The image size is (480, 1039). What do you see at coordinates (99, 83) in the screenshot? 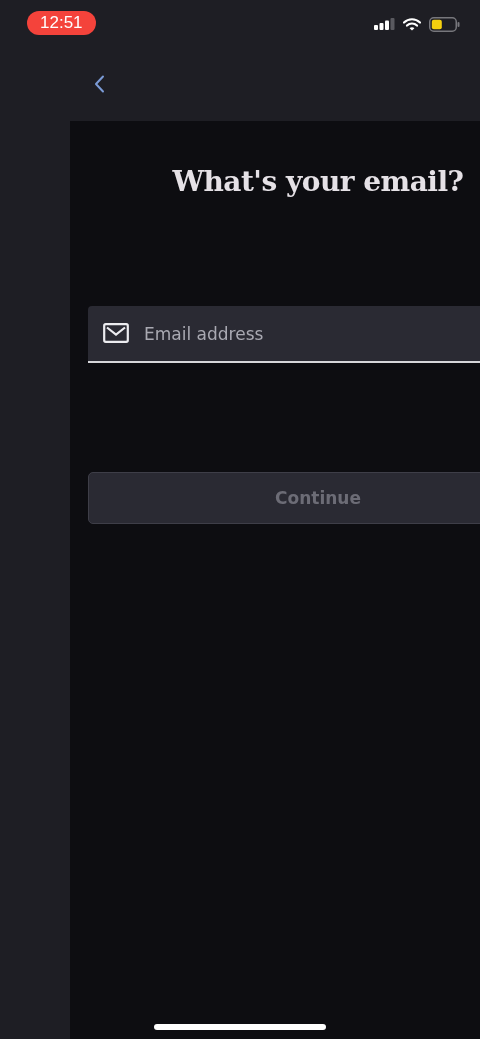
I see `back-icon` at bounding box center [99, 83].